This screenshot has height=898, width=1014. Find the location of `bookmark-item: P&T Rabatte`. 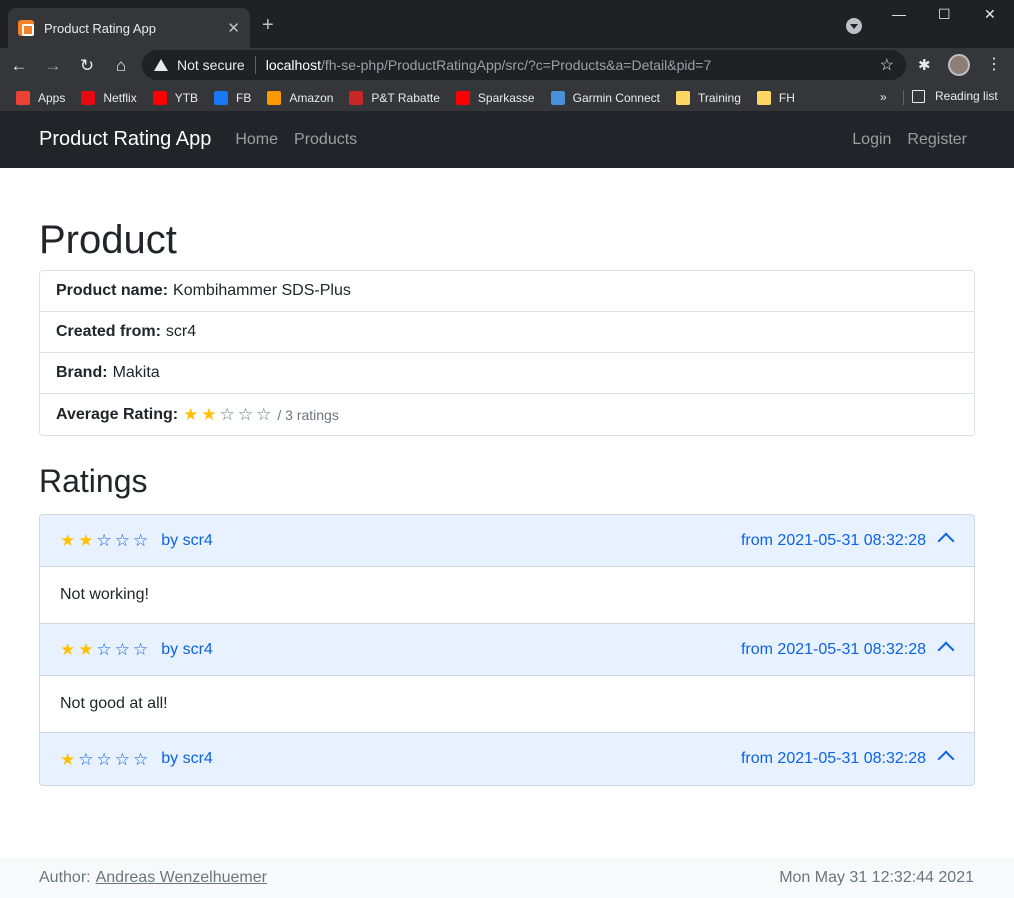

bookmark-item: P&T Rabatte is located at coordinates (394, 97).